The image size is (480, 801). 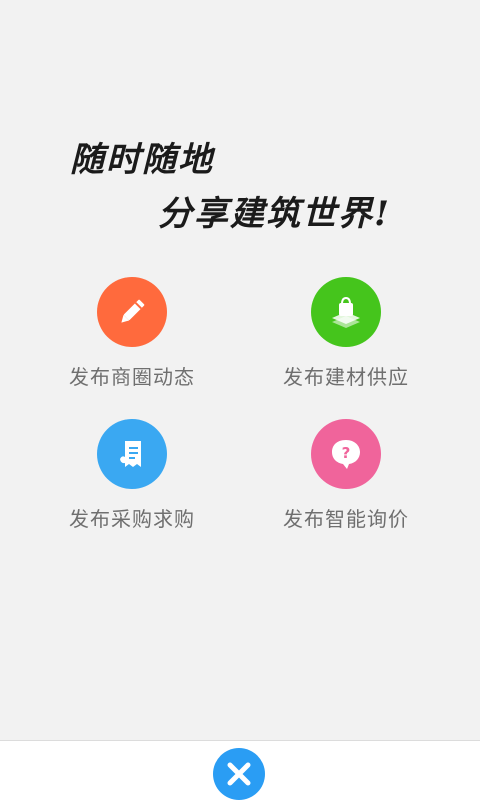 I want to click on question-bubble-icon: ?, so click(x=346, y=454).